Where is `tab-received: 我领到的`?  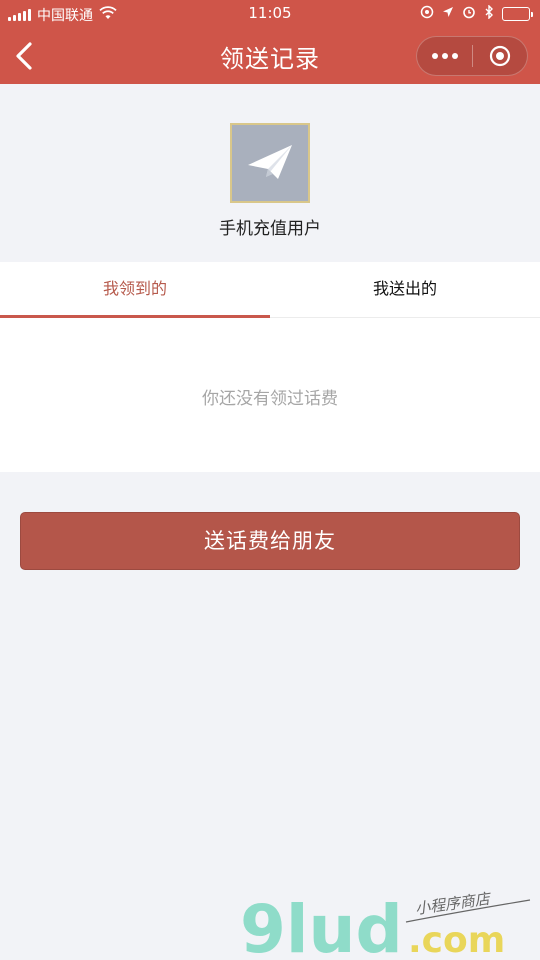 tab-received: 我领到的 is located at coordinates (135, 290).